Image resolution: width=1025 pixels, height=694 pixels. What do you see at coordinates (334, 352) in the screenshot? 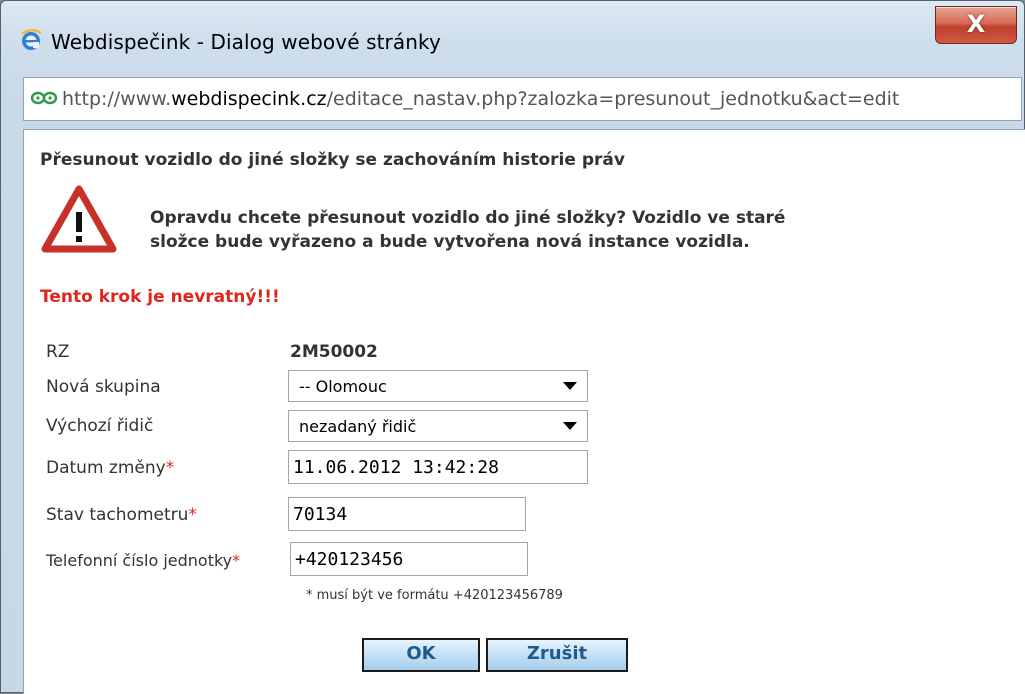
I see `rz-value: 2M50002` at bounding box center [334, 352].